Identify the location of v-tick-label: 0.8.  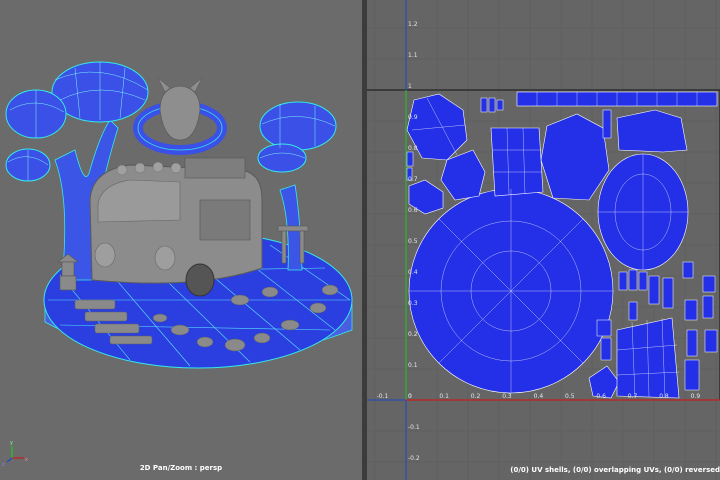
(413, 148).